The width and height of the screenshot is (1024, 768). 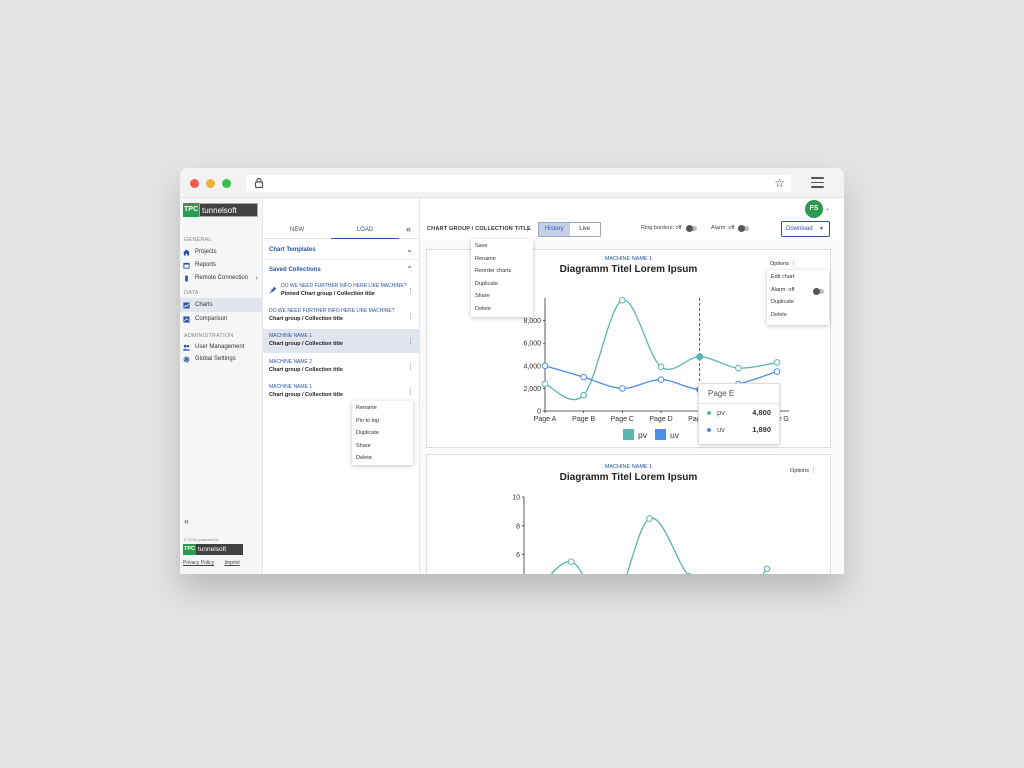 I want to click on logo-tpc: TPC, so click(x=191, y=210).